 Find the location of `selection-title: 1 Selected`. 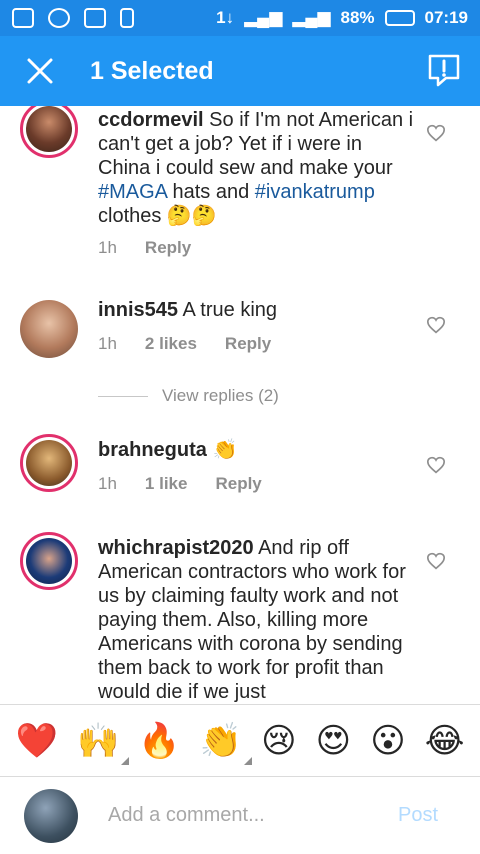

selection-title: 1 Selected is located at coordinates (152, 70).